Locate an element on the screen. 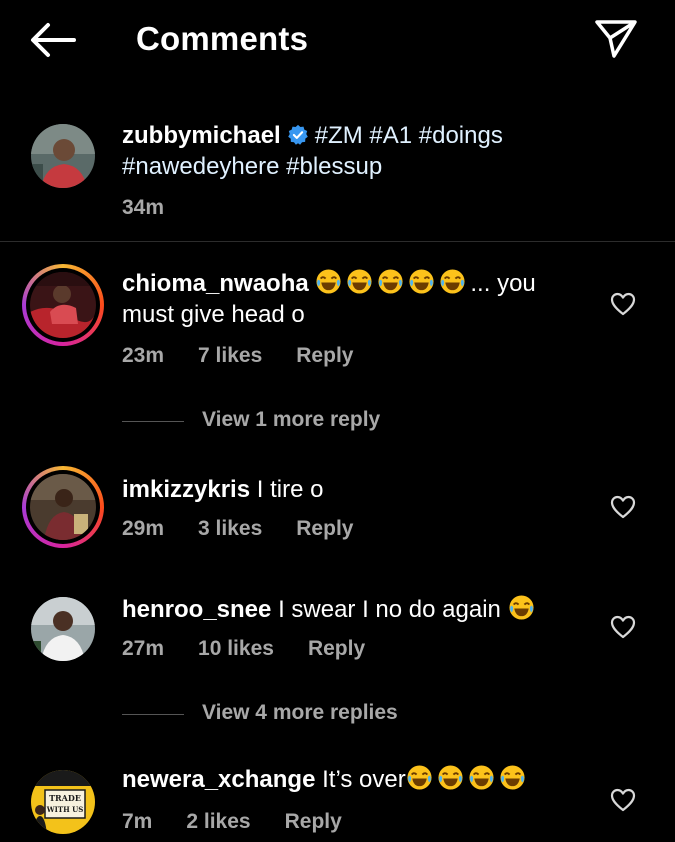 This screenshot has height=842, width=675. comment-likes: 3 likes is located at coordinates (230, 528).